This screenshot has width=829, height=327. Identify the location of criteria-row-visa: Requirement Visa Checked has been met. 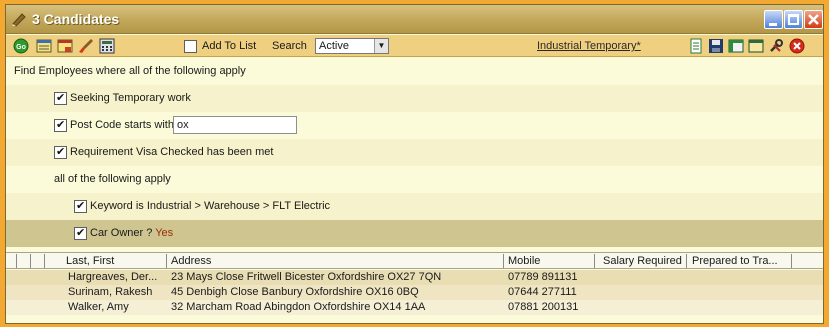
(414, 152).